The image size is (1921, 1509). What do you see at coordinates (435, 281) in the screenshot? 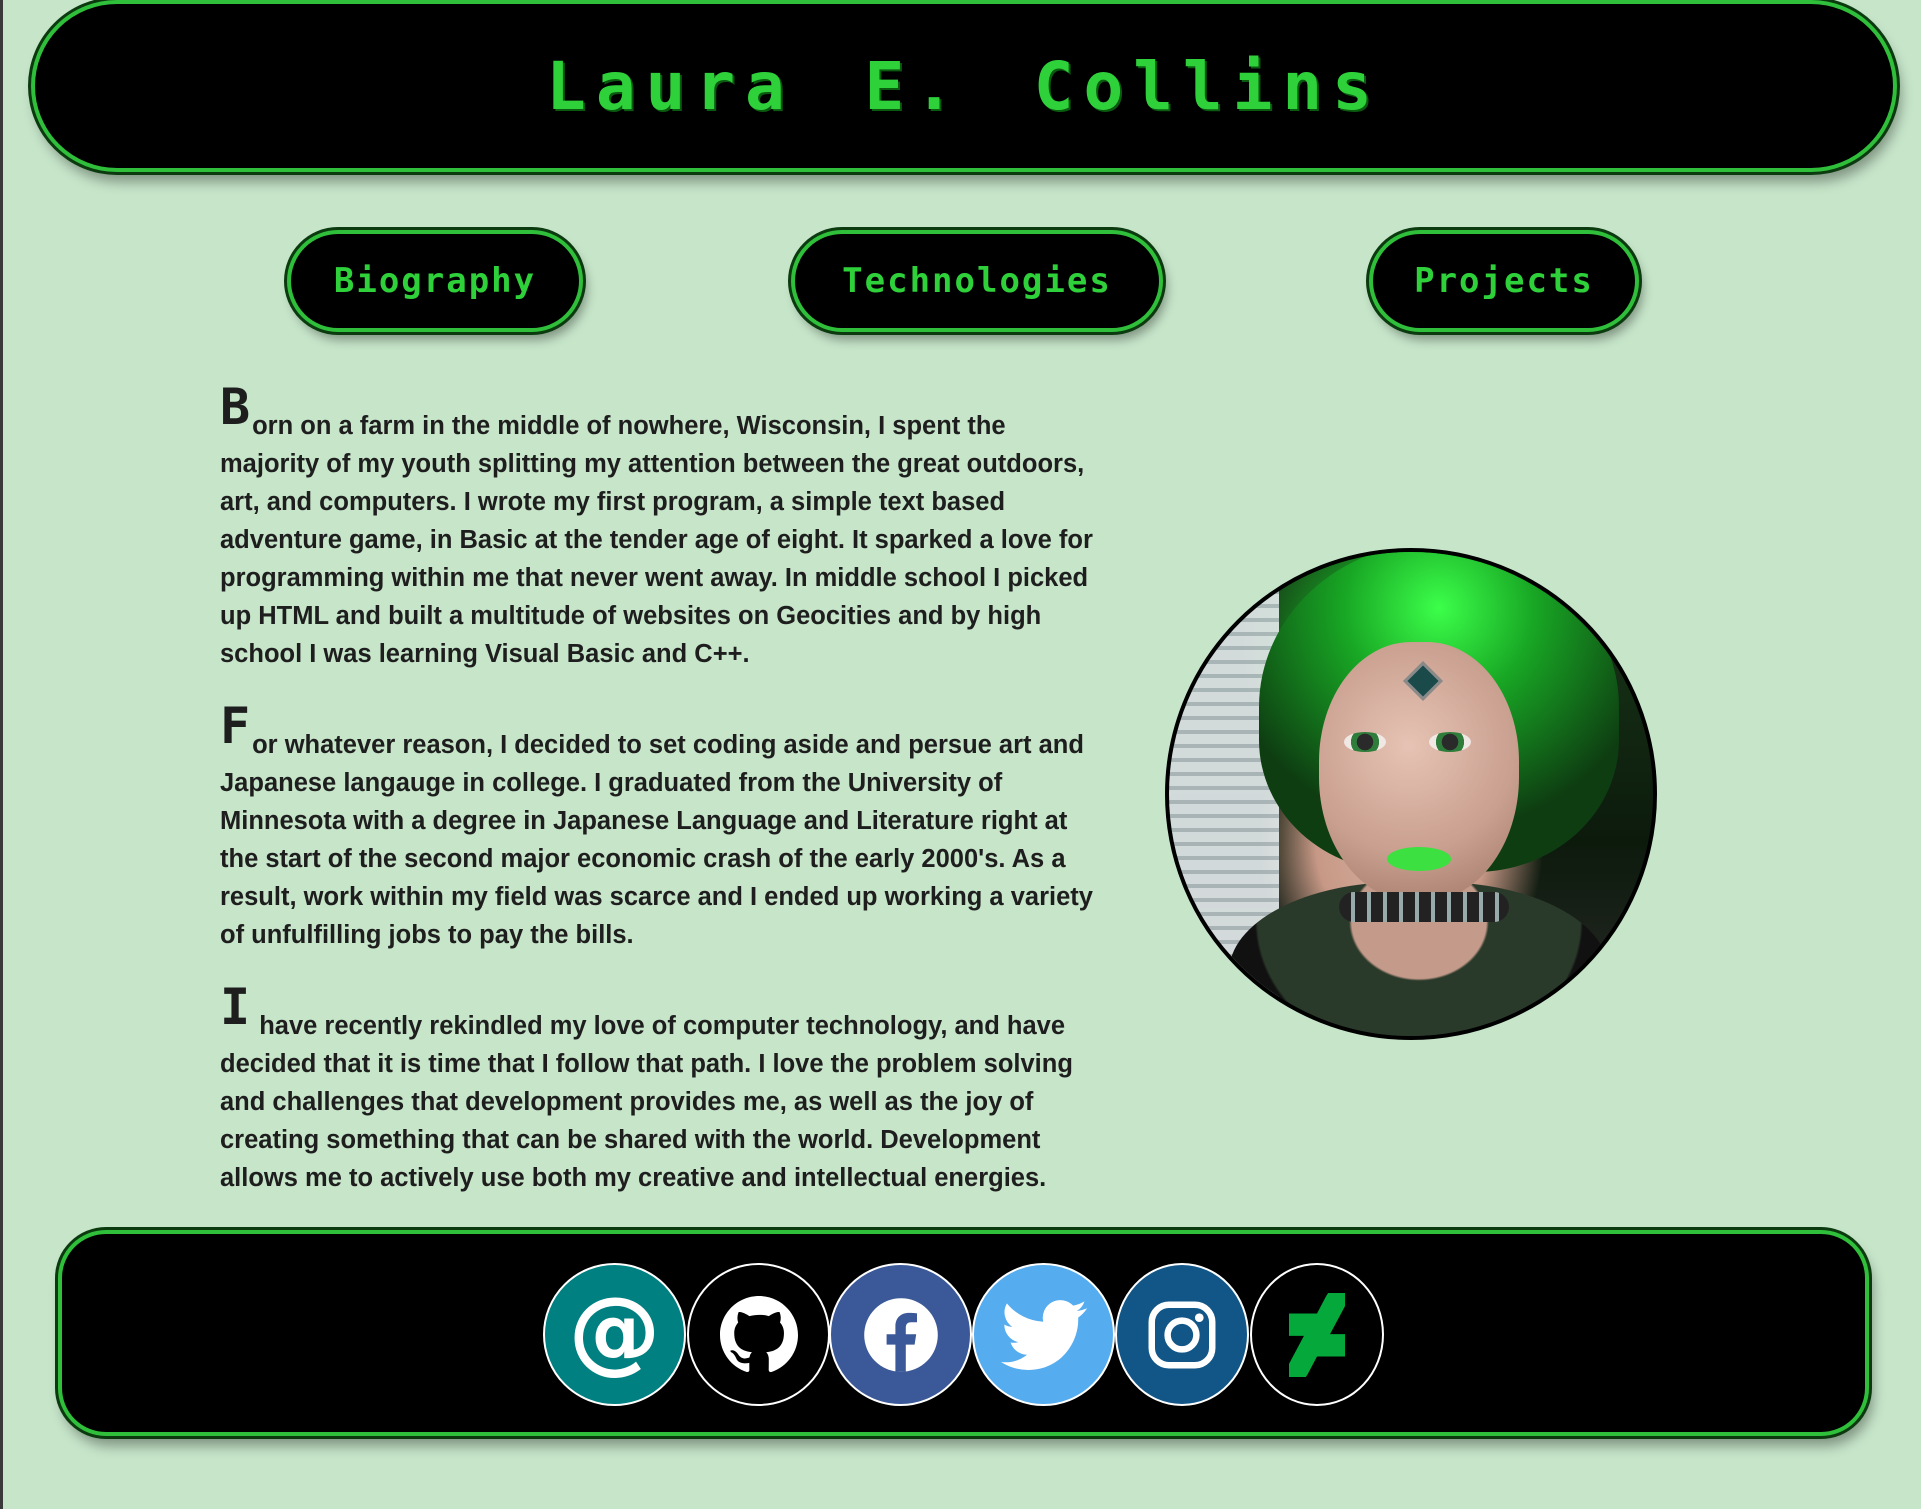
I see `nav-biography-button: Biography` at bounding box center [435, 281].